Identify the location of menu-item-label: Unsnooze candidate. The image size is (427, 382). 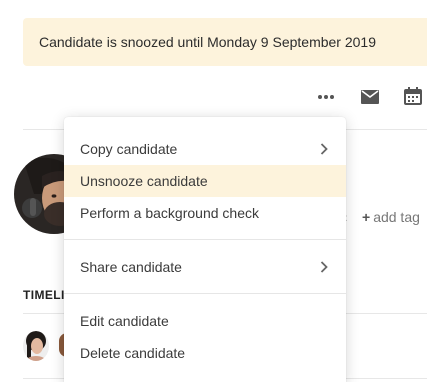
(144, 181).